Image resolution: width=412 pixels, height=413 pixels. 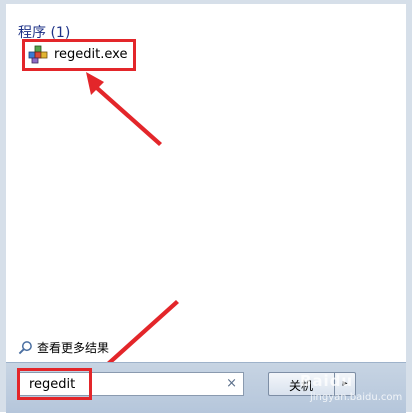 What do you see at coordinates (54, 384) in the screenshot?
I see `highlight-box-search` at bounding box center [54, 384].